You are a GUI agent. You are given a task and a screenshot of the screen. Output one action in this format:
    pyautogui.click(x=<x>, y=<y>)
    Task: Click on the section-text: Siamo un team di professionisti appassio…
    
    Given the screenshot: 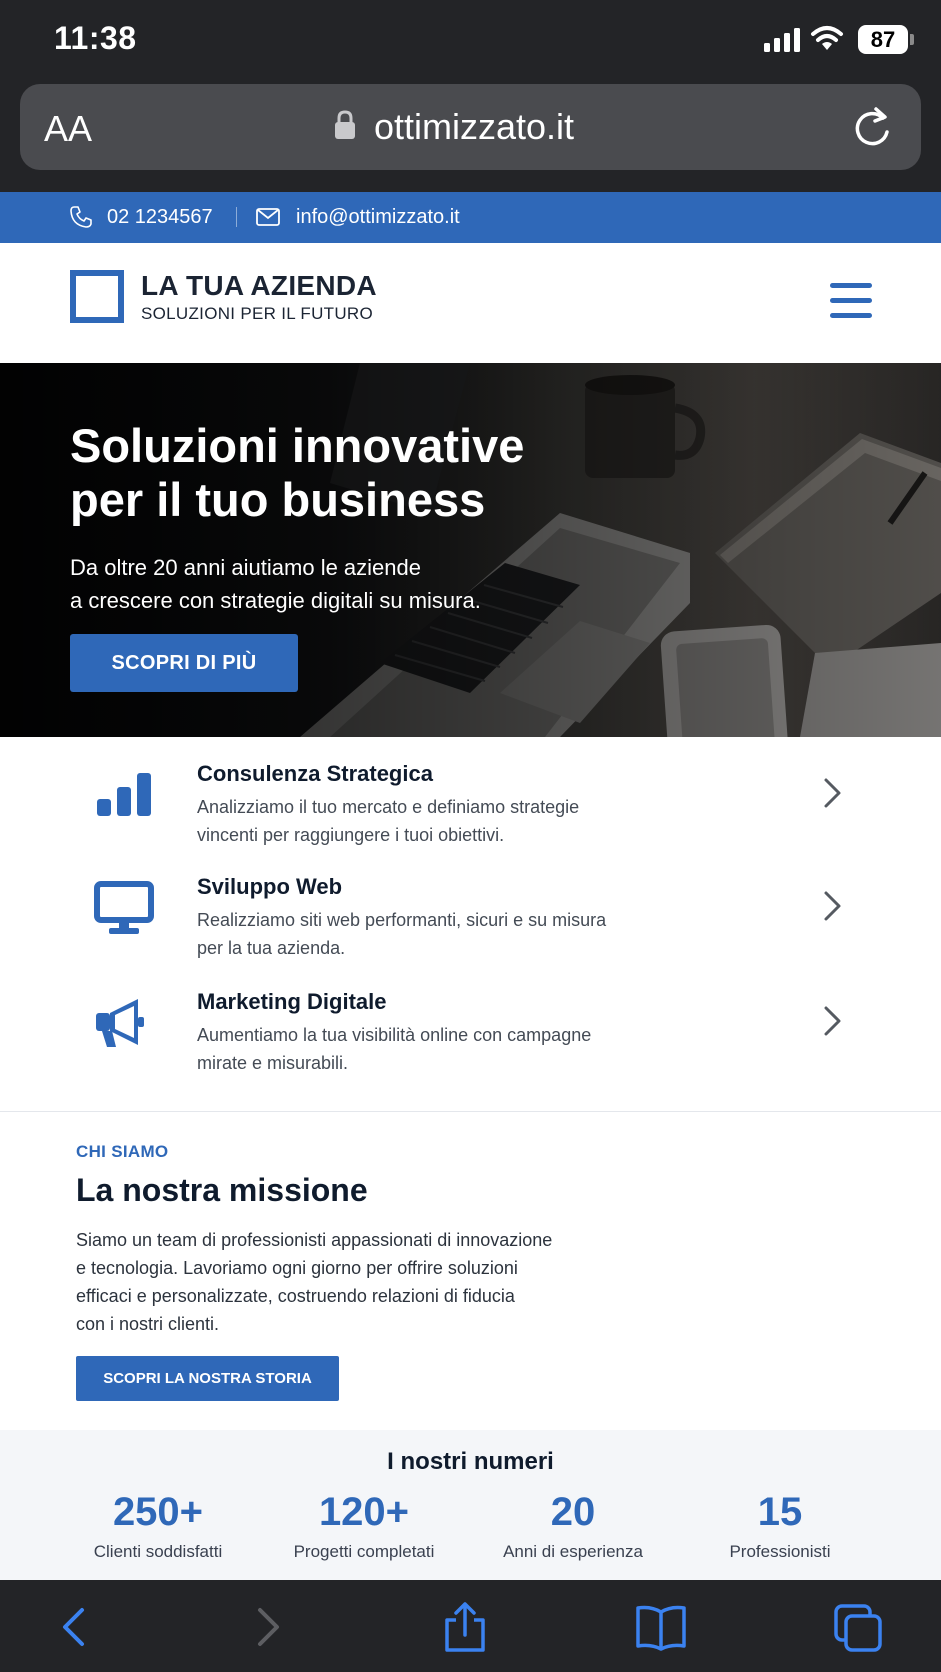 What is the action you would take?
    pyautogui.click(x=321, y=1282)
    